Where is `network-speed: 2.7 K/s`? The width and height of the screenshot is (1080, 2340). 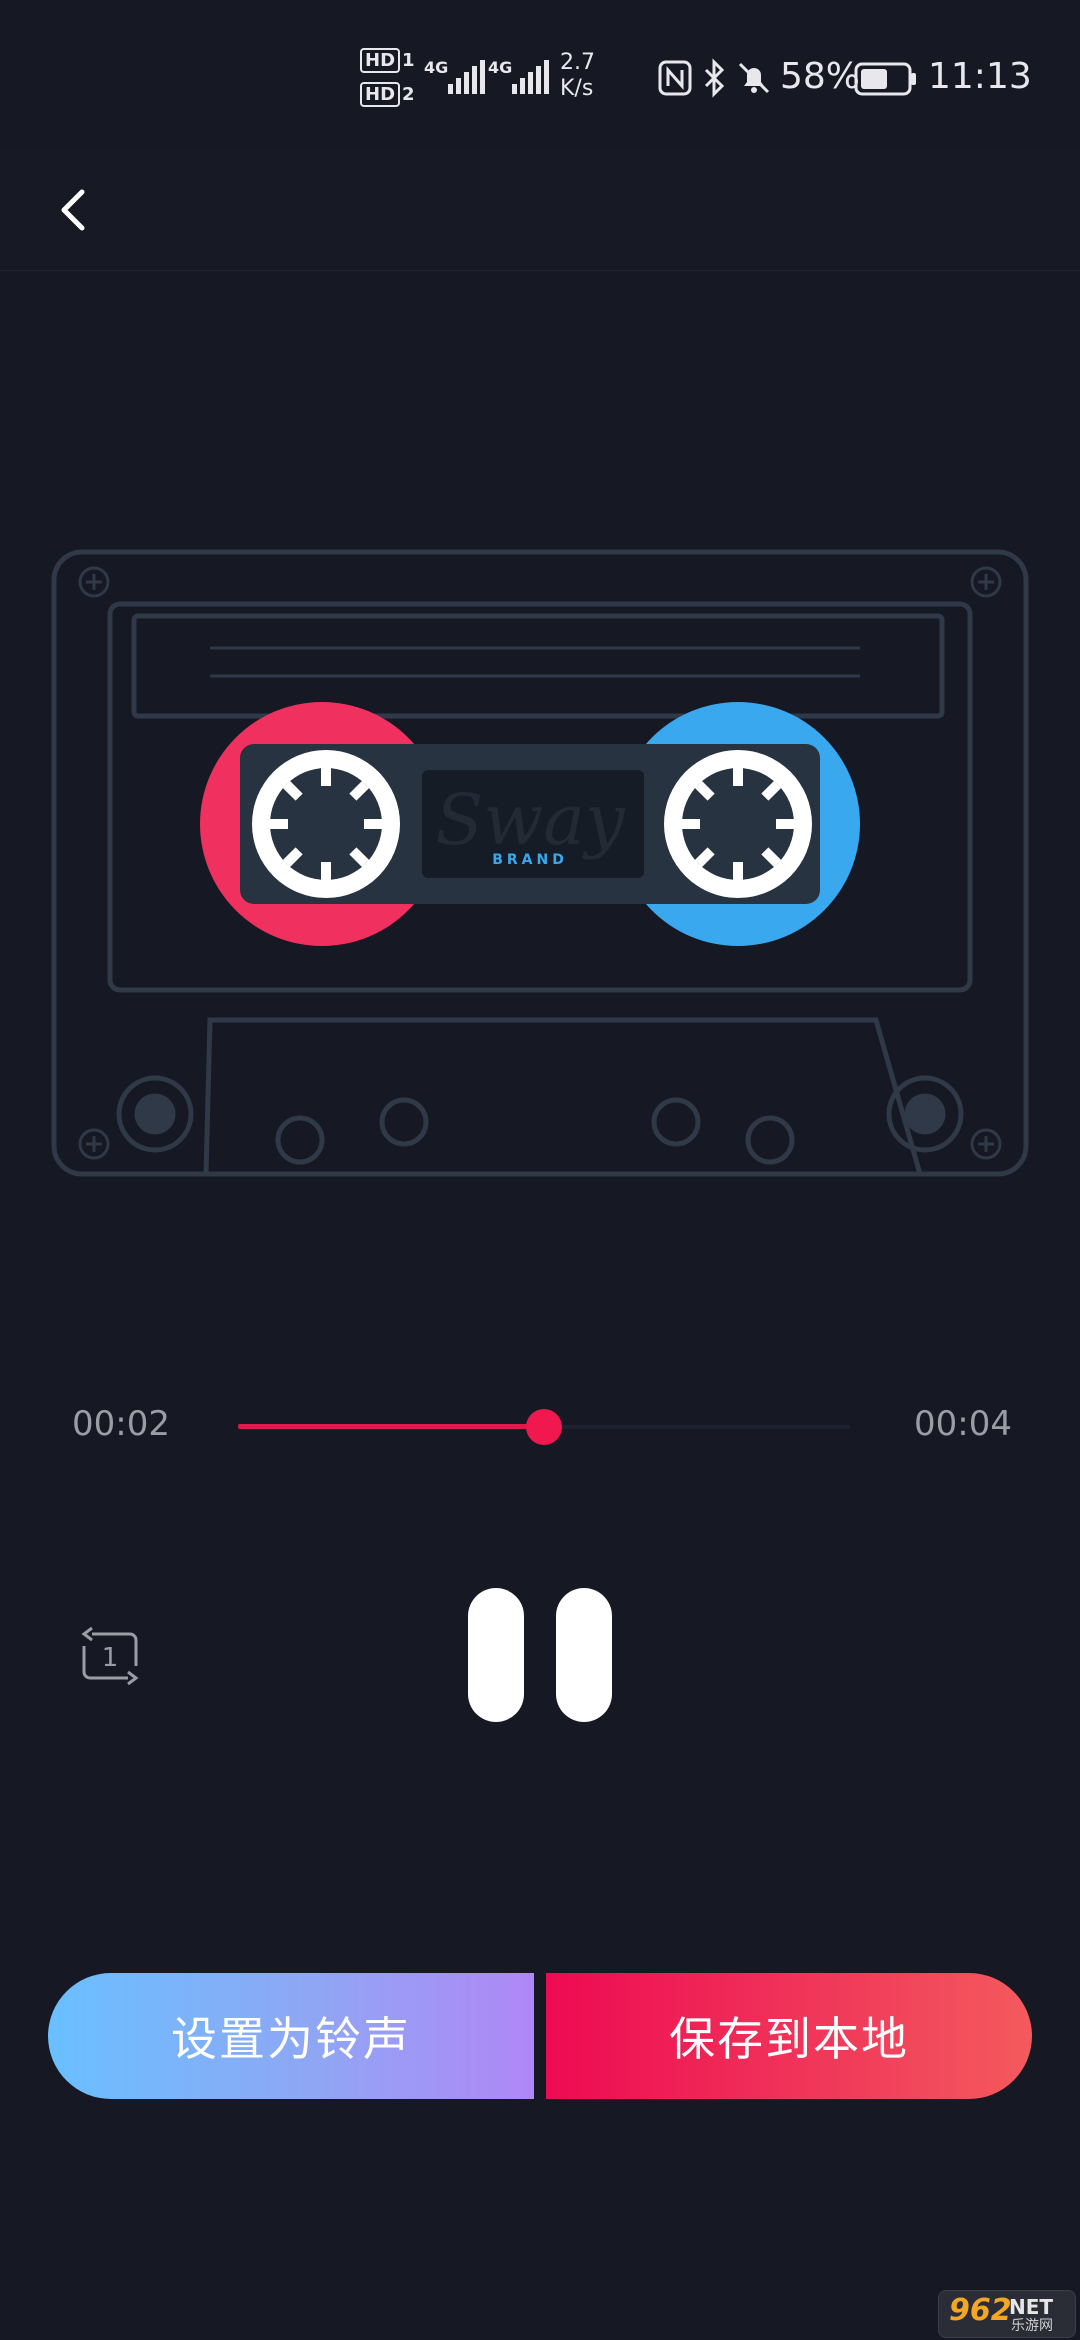 network-speed: 2.7 K/s is located at coordinates (577, 75).